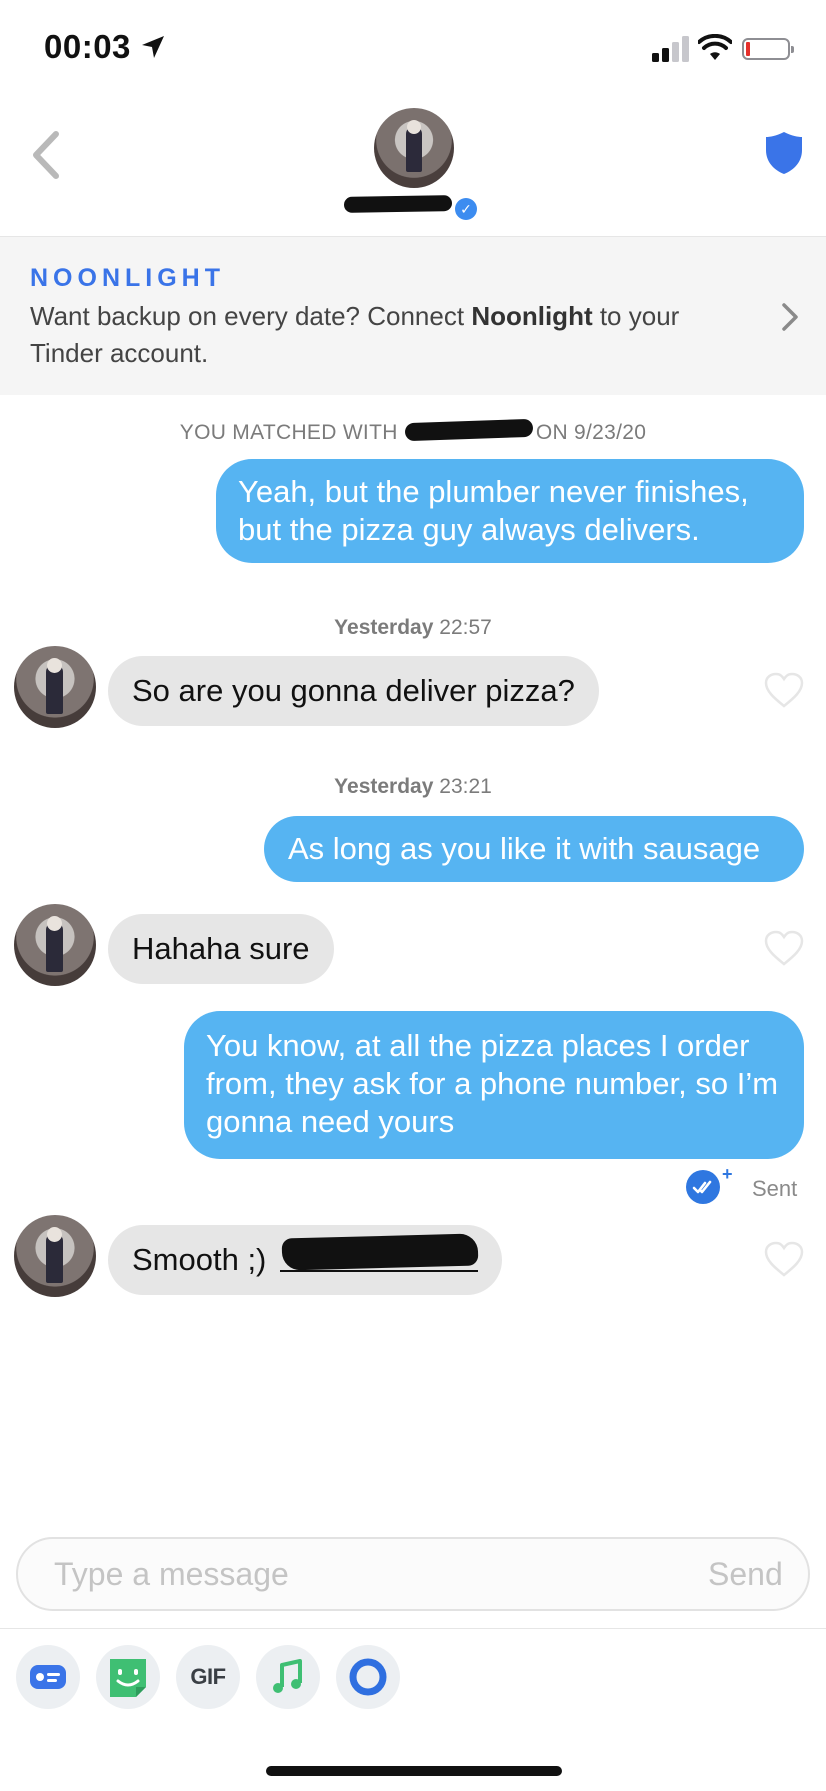 This screenshot has width=826, height=1791. What do you see at coordinates (334, 1574) in the screenshot?
I see `message-input` at bounding box center [334, 1574].